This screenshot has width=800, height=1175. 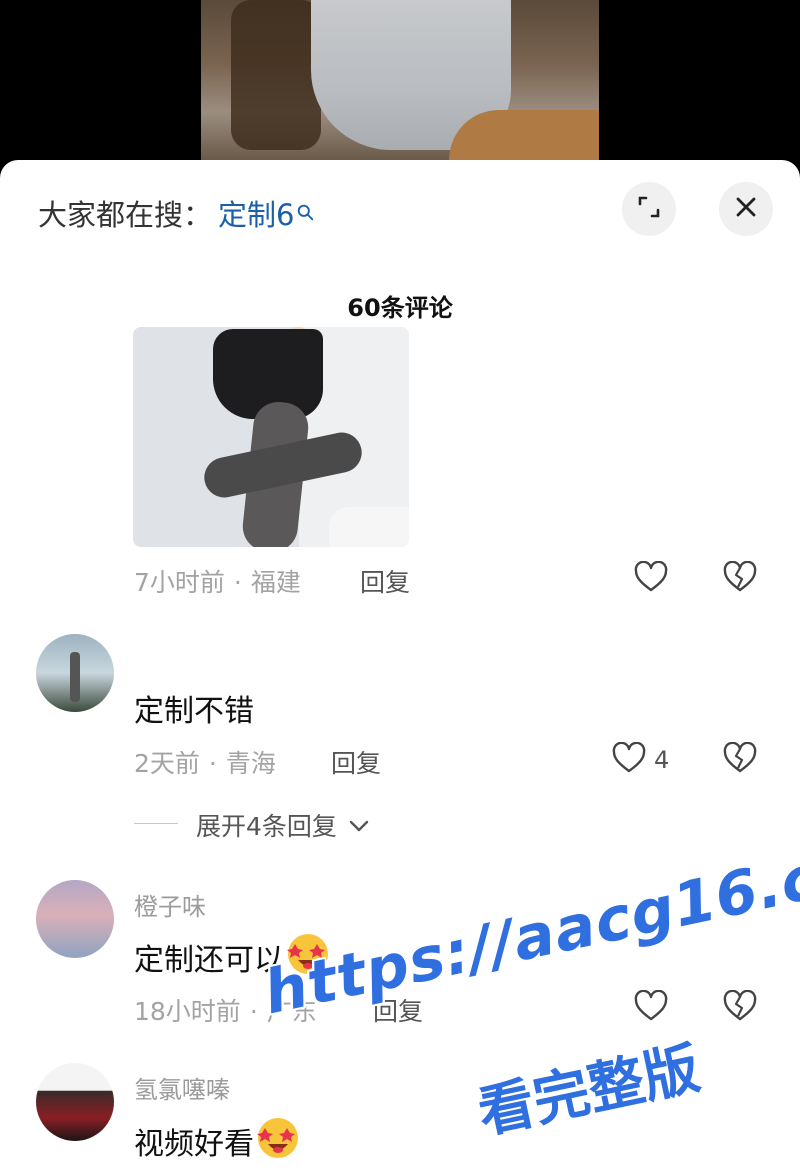 What do you see at coordinates (291, 1011) in the screenshot?
I see `comment-location: 广东` at bounding box center [291, 1011].